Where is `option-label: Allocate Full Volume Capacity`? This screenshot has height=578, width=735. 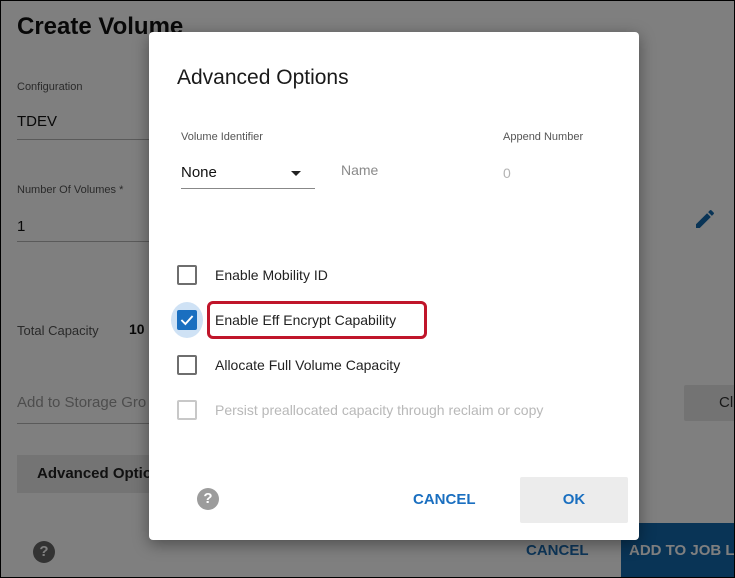
option-label: Allocate Full Volume Capacity is located at coordinates (308, 365).